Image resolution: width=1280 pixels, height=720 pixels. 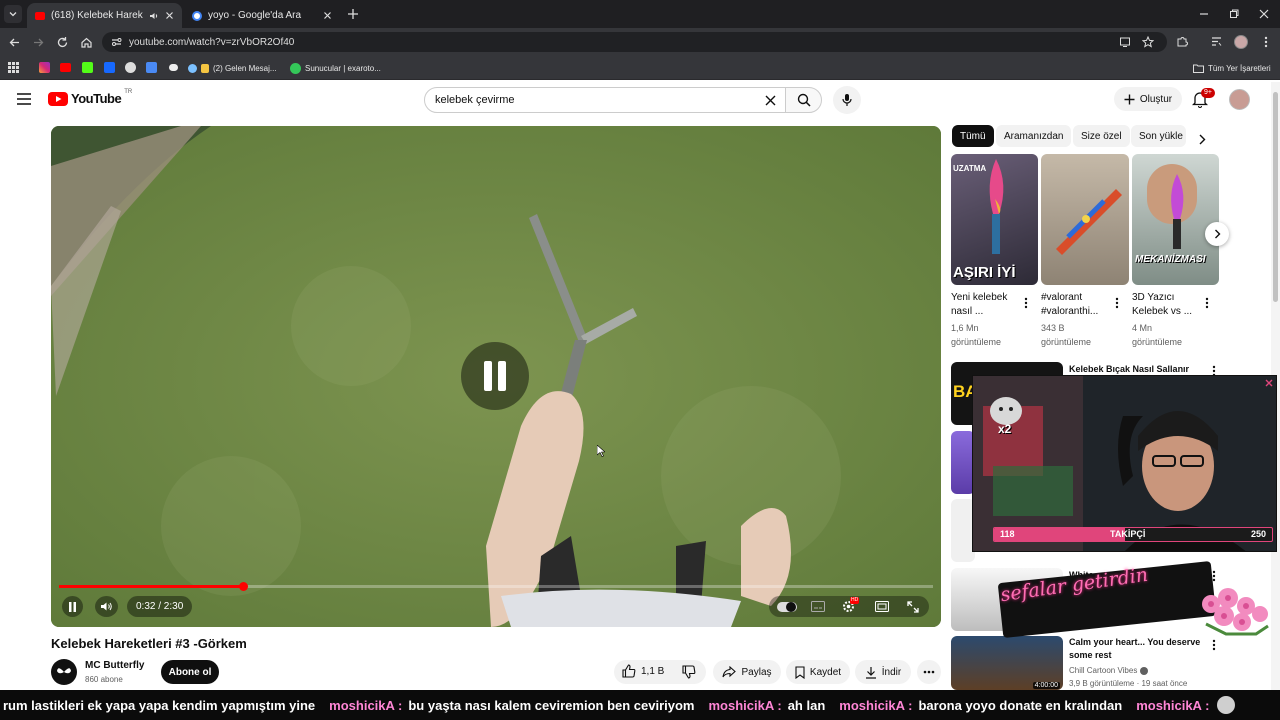 What do you see at coordinates (1203, 98) in the screenshot?
I see `notifications-button: 9+` at bounding box center [1203, 98].